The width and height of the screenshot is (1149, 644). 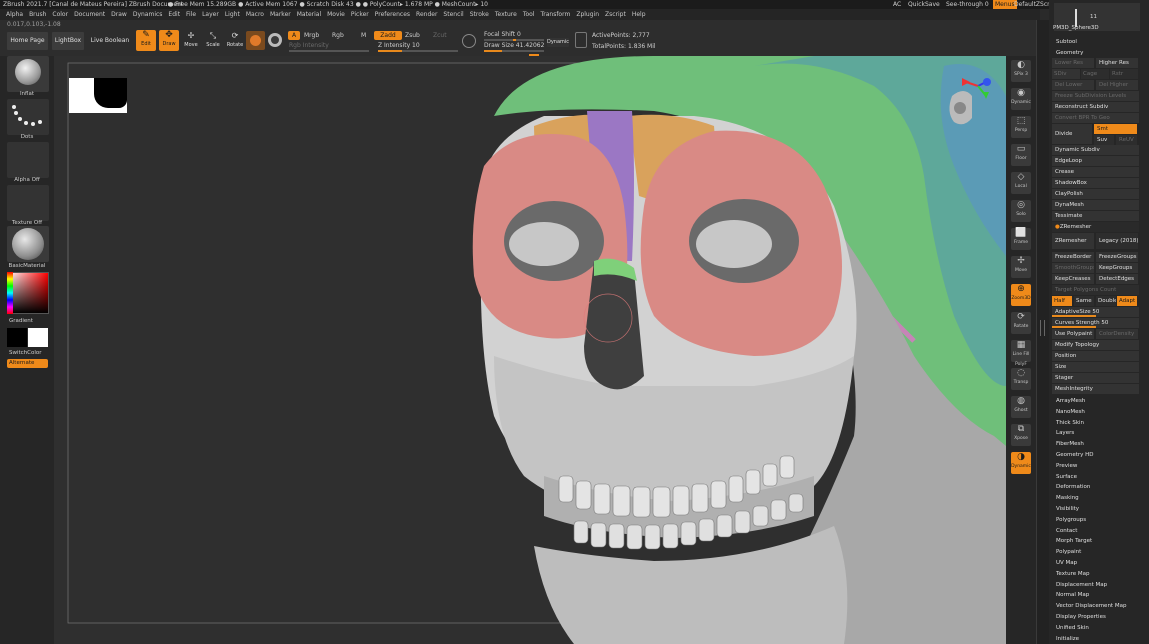 I want to click on smooth-groups-button: SmoothGroups, so click(x=1073, y=268).